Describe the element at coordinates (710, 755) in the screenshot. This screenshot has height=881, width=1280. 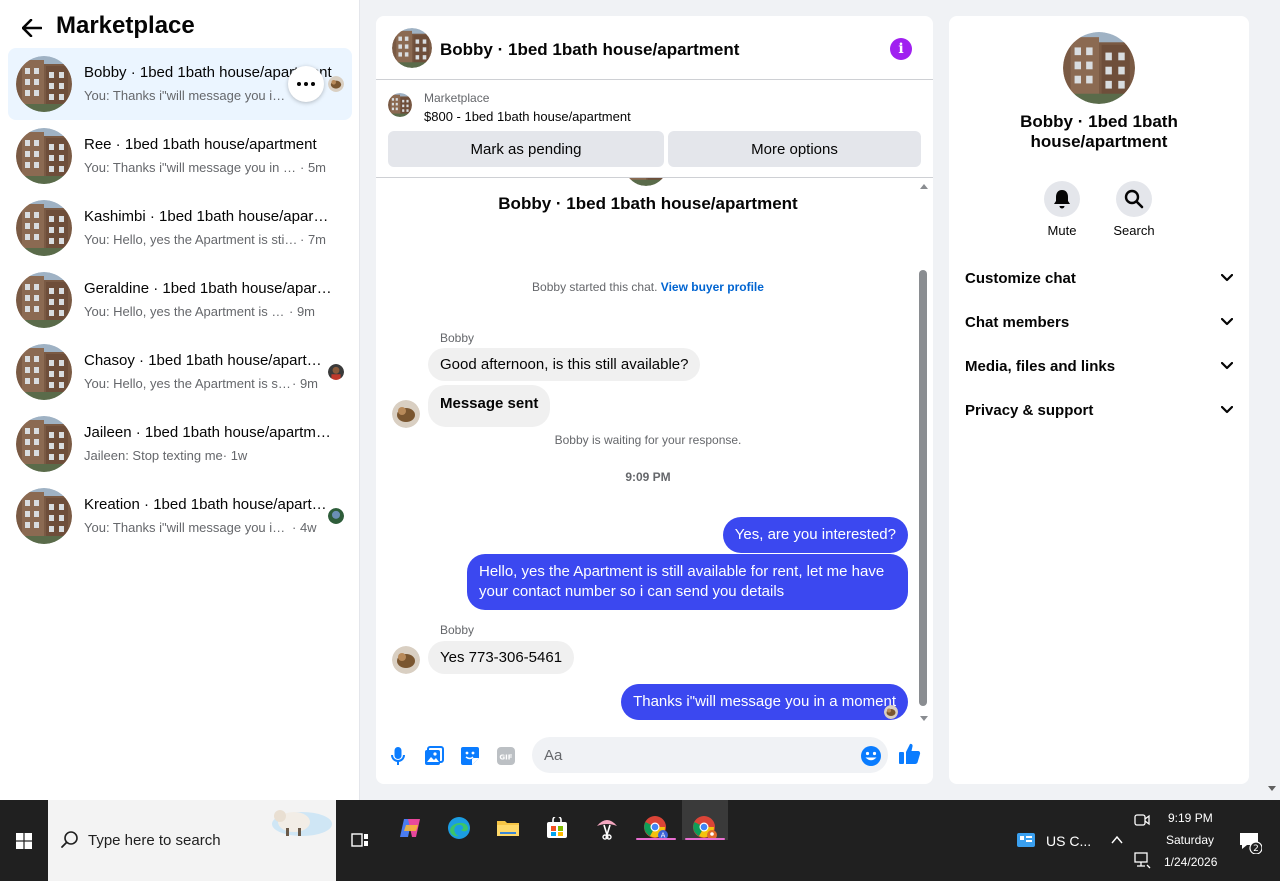
I see `message-input` at that location.